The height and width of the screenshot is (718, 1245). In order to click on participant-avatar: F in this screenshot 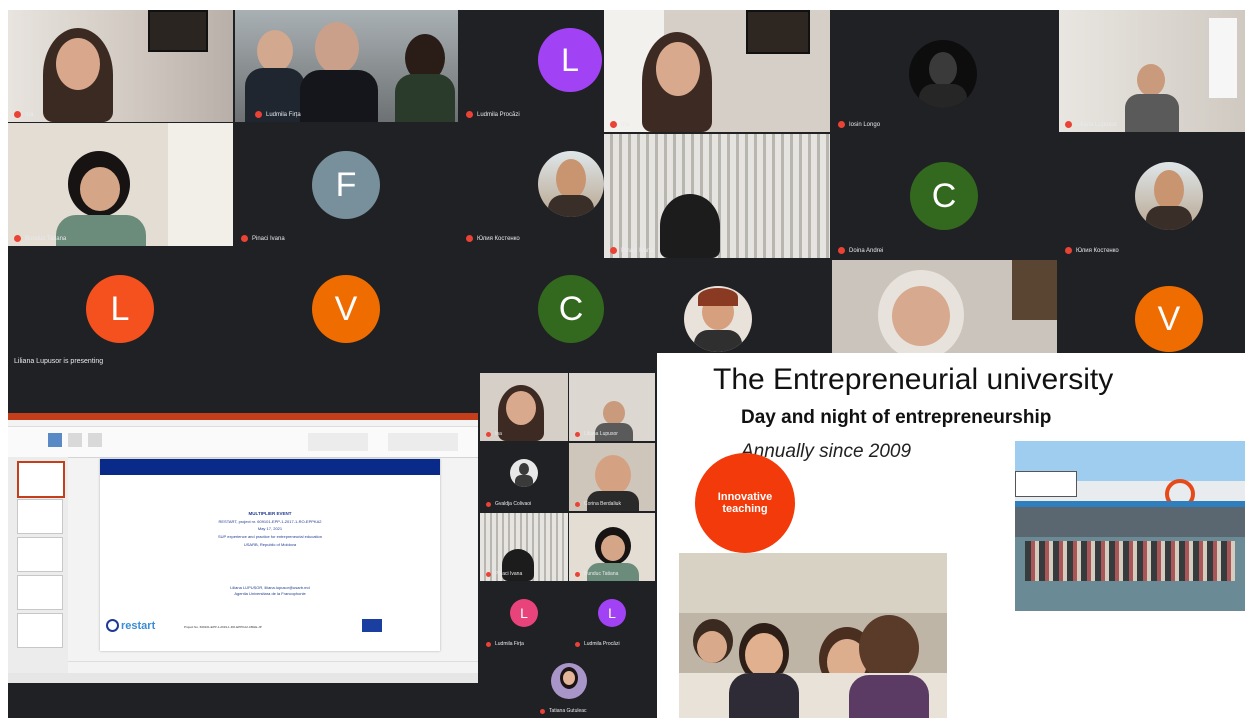, I will do `click(346, 185)`.